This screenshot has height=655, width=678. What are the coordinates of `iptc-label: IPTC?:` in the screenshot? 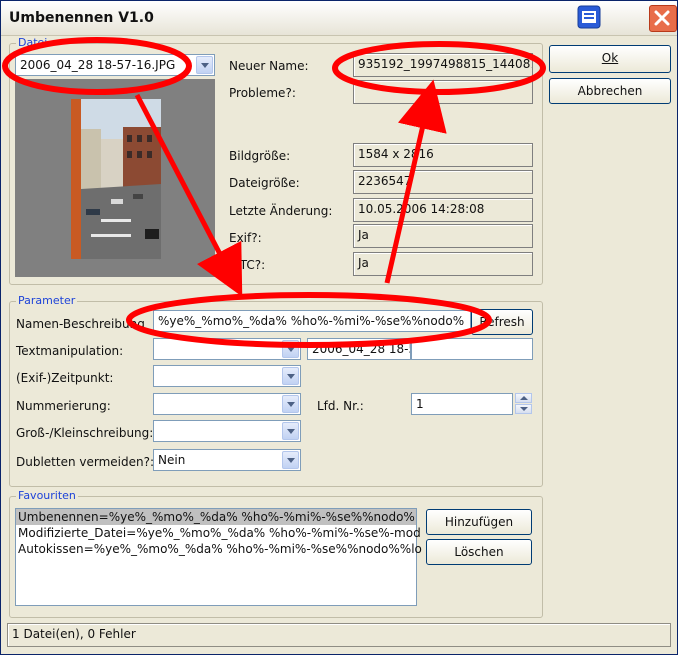 It's located at (247, 265).